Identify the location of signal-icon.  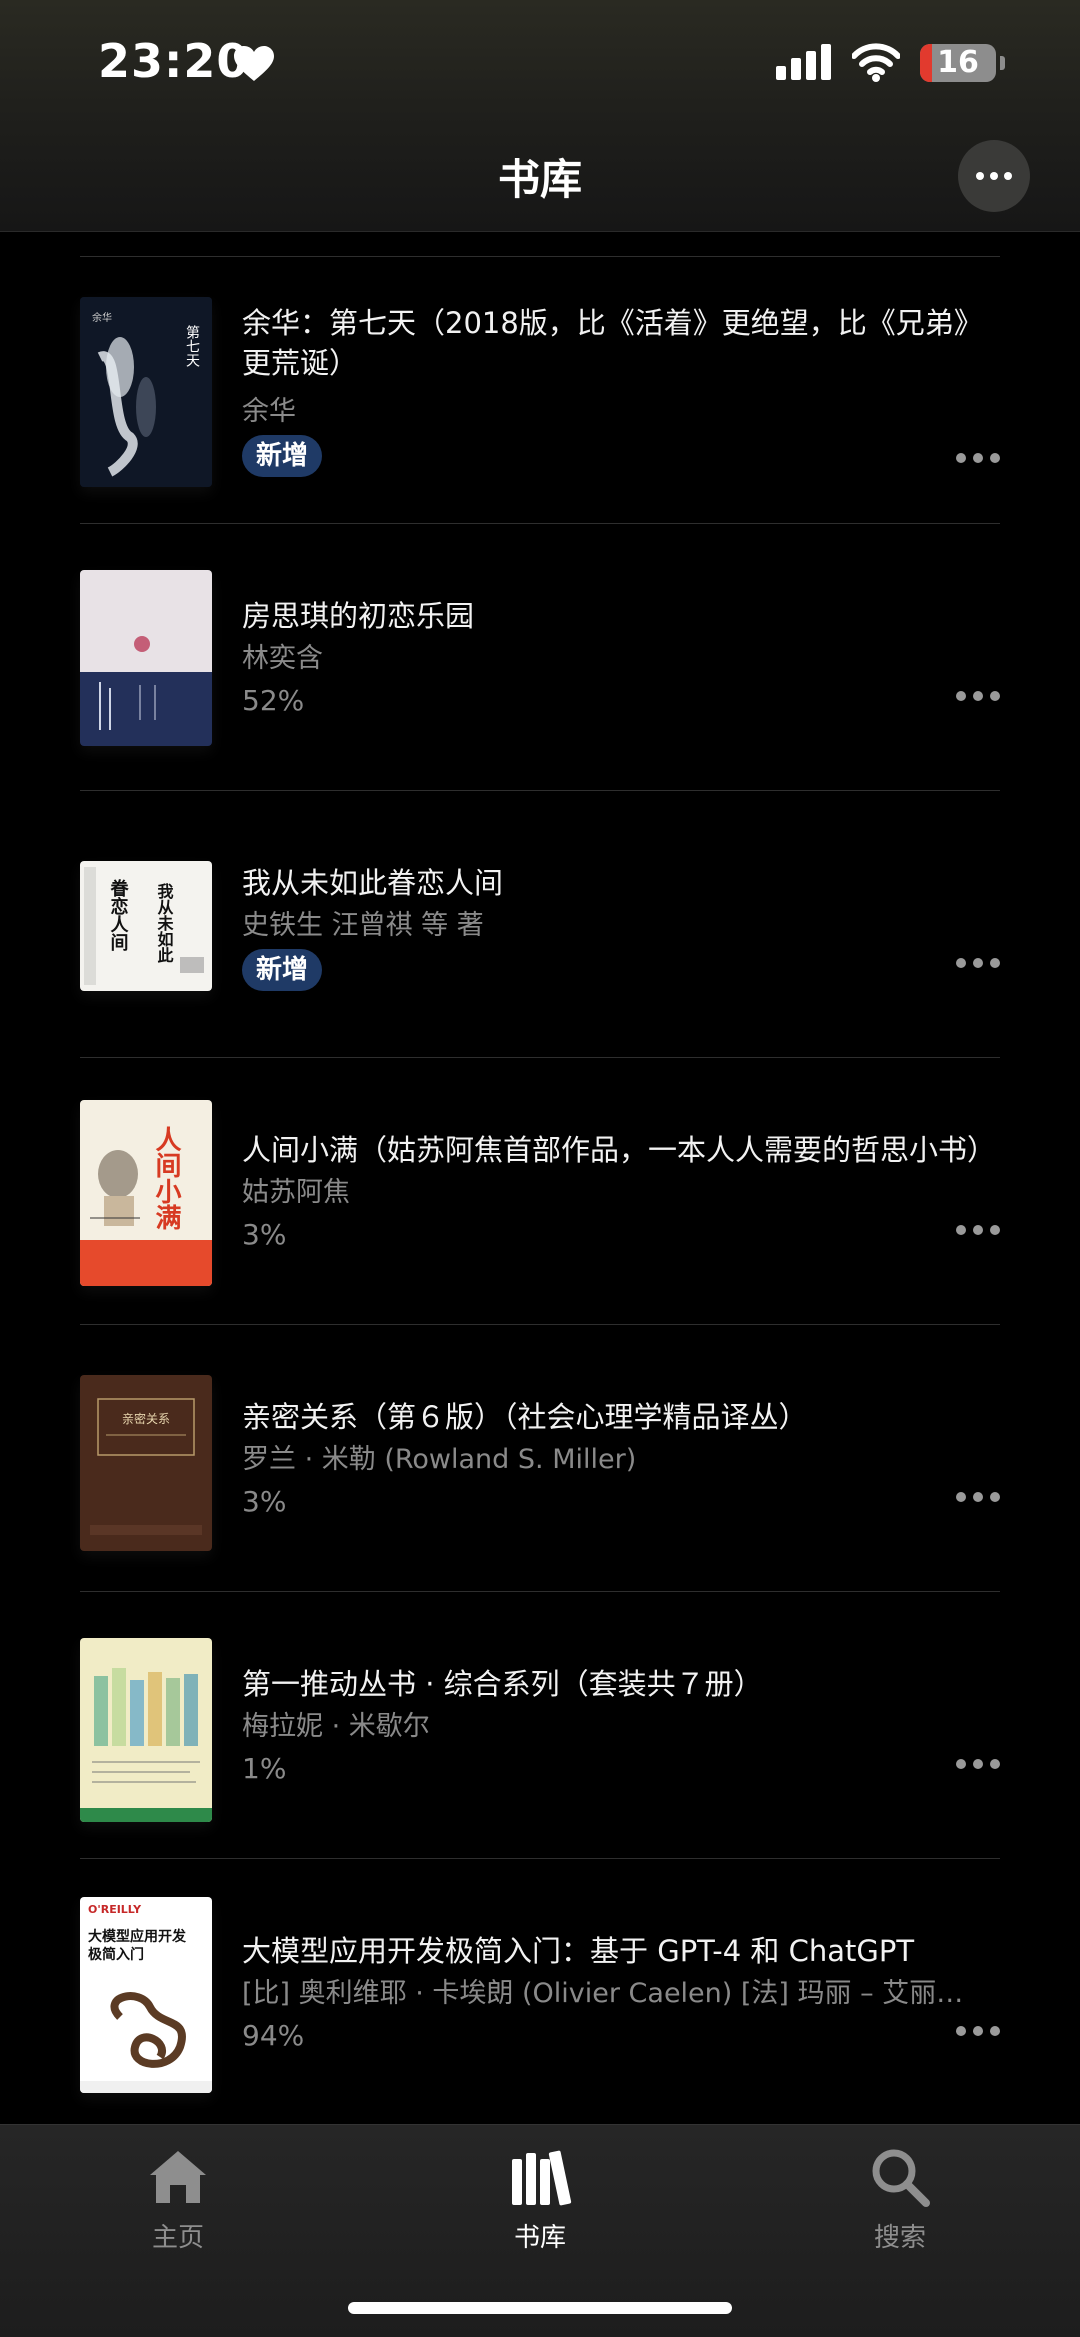
(803, 62).